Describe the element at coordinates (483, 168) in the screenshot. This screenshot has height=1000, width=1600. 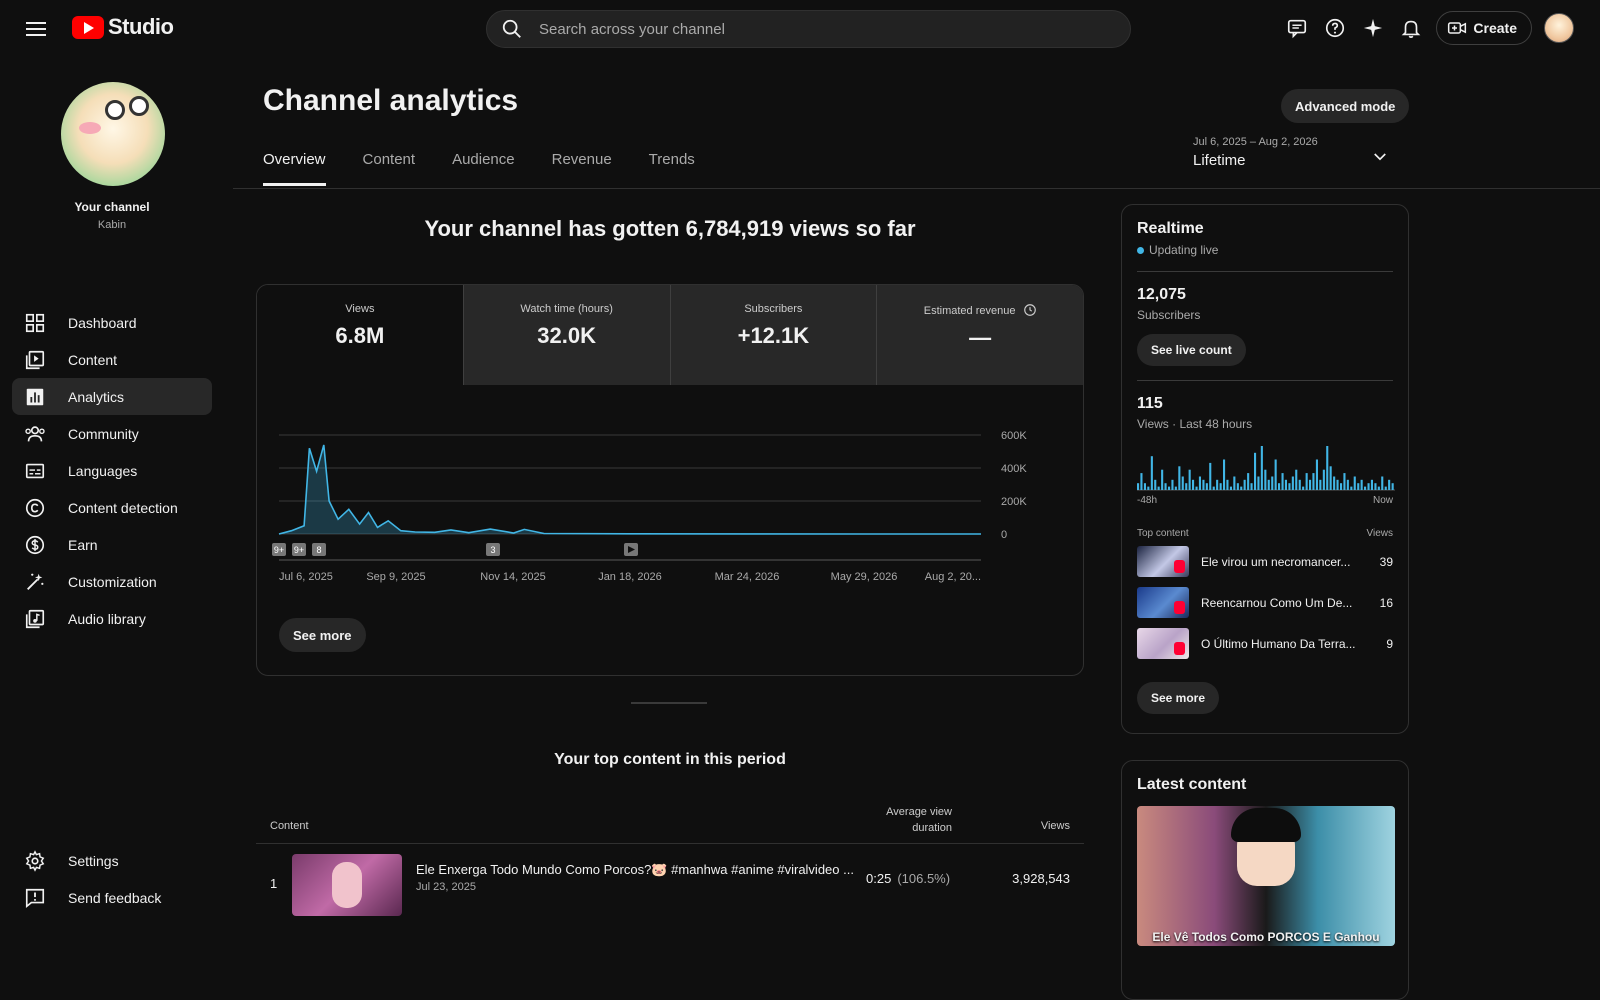
I see `tab-audience: Audience` at that location.